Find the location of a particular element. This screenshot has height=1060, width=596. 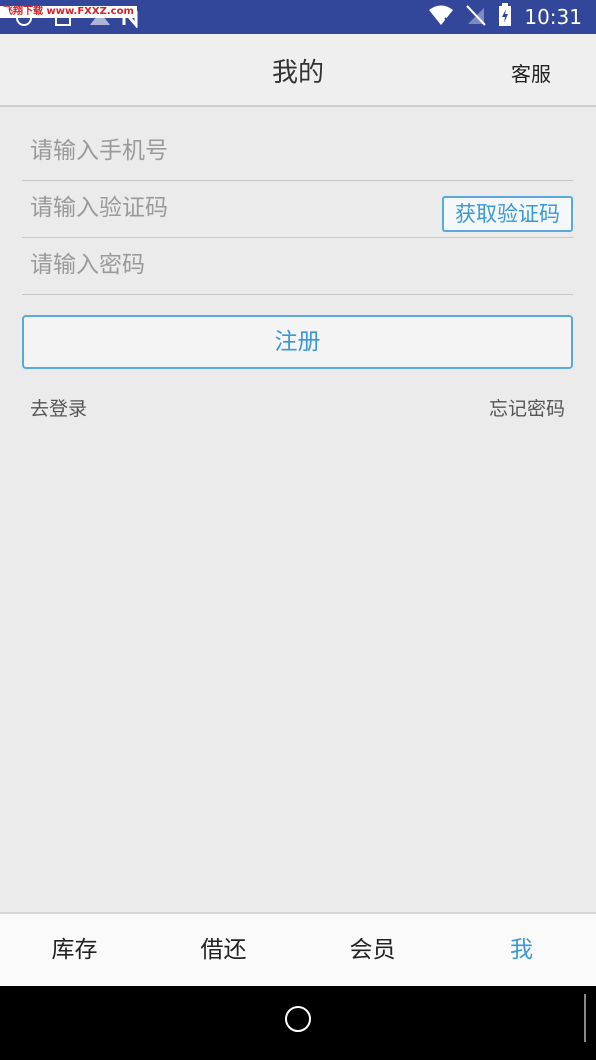

forgot-password-link: 忘记密码 is located at coordinates (527, 407).